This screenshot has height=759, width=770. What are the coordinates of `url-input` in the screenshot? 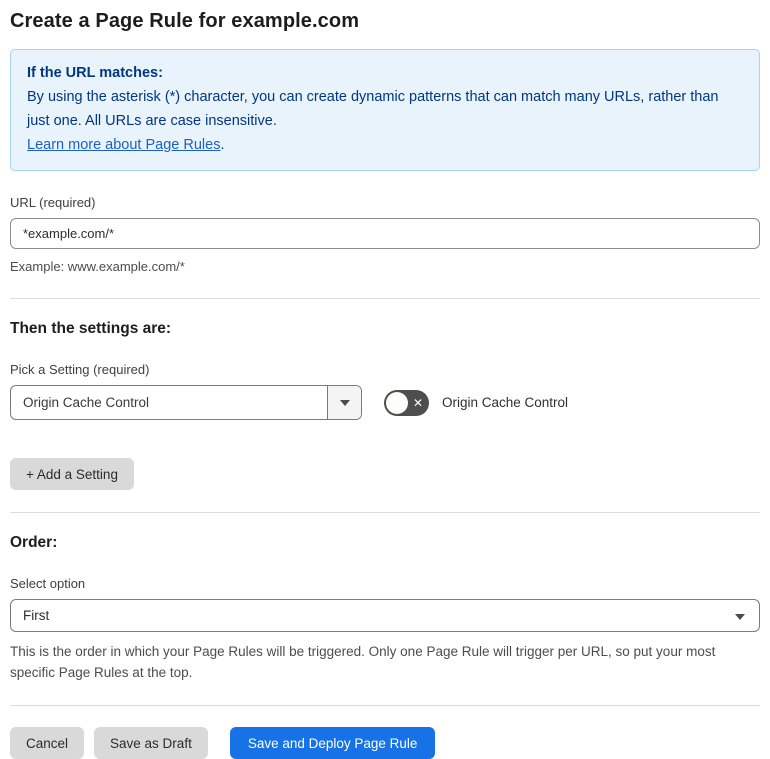 It's located at (385, 233).